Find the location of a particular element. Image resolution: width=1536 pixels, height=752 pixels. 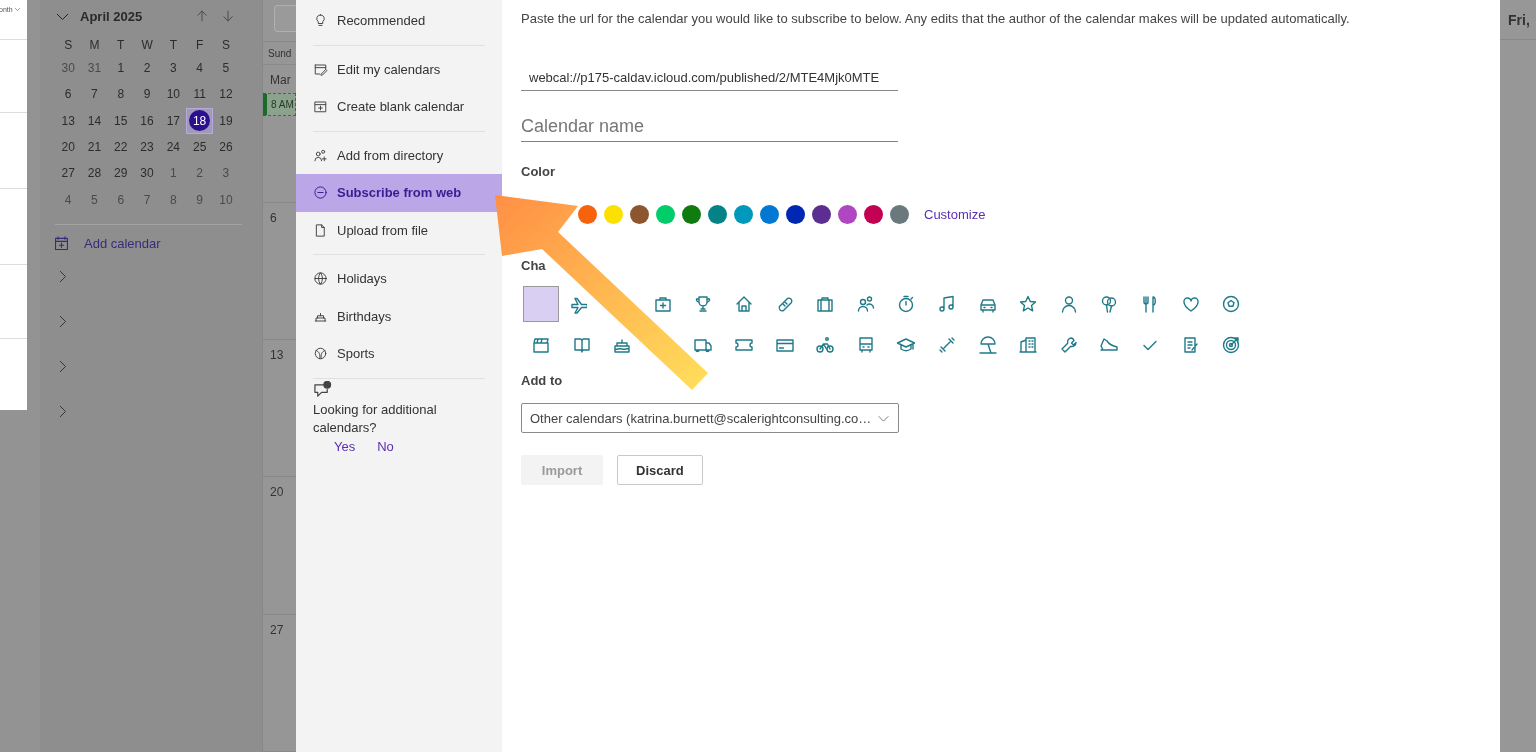

url-field: webcal://p175-caldav.icloud.com/published/2/MTE4Mjk0MTE is located at coordinates (709, 78).